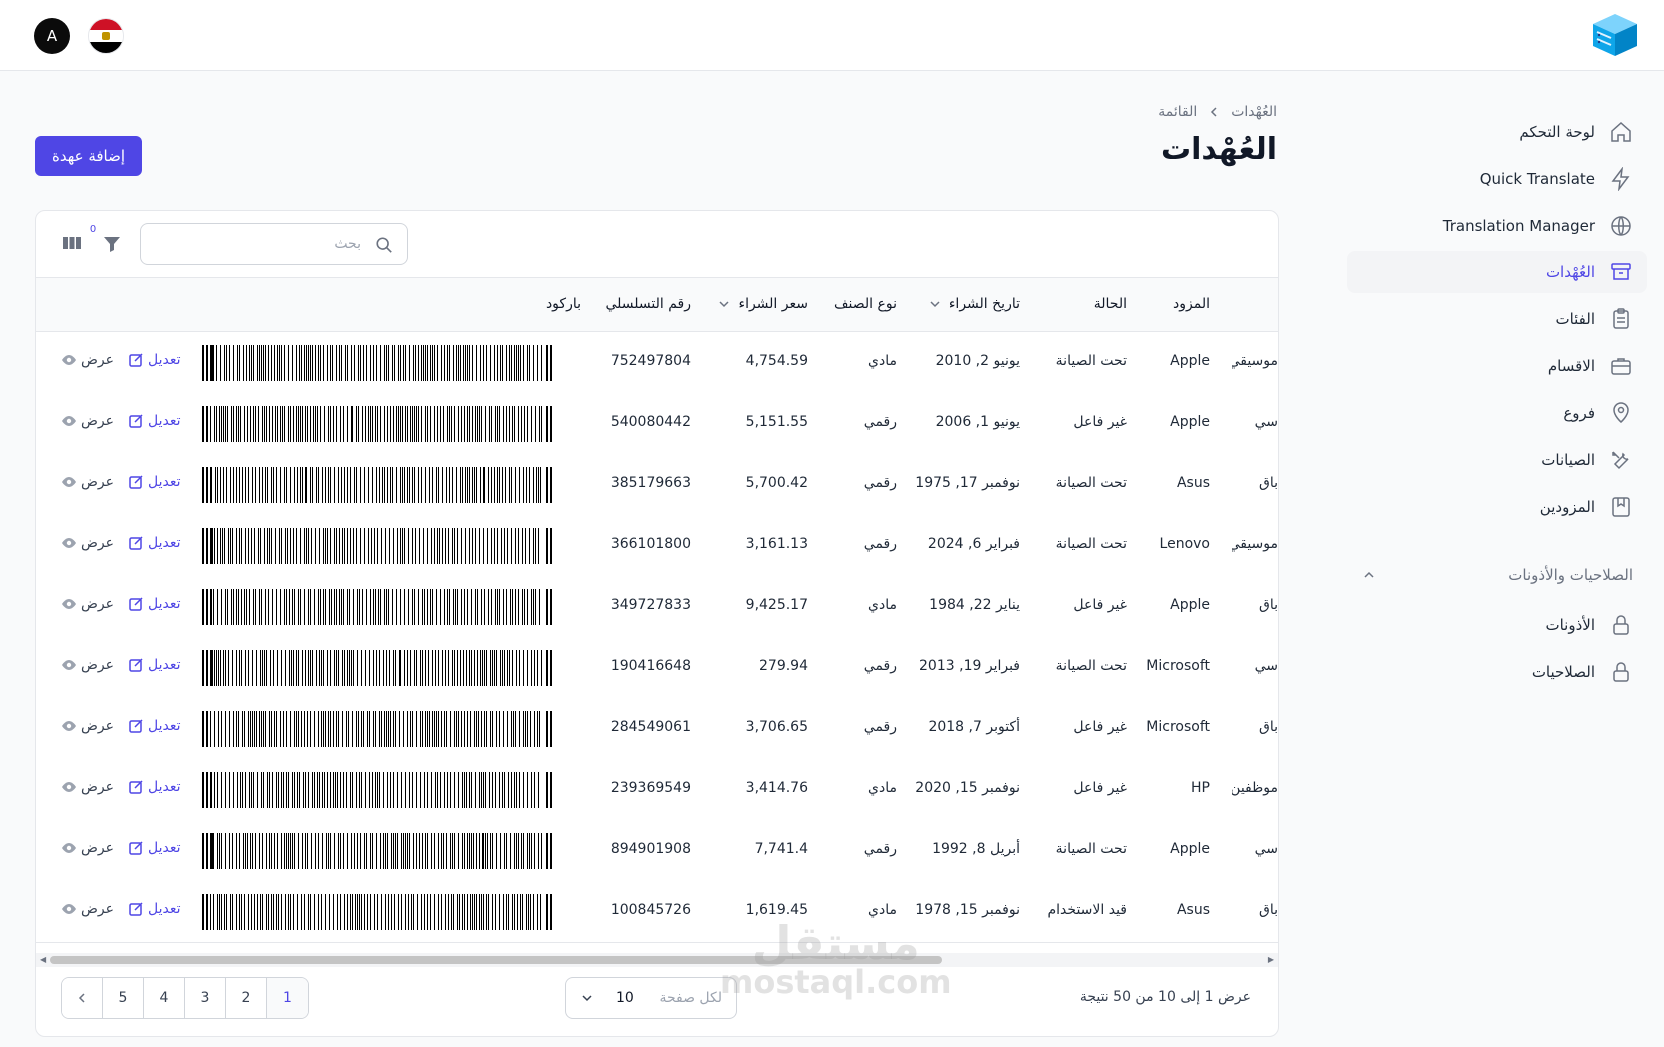 The width and height of the screenshot is (1664, 1047). What do you see at coordinates (1570, 625) in the screenshot?
I see `sidebar-item-label: الأذونات` at bounding box center [1570, 625].